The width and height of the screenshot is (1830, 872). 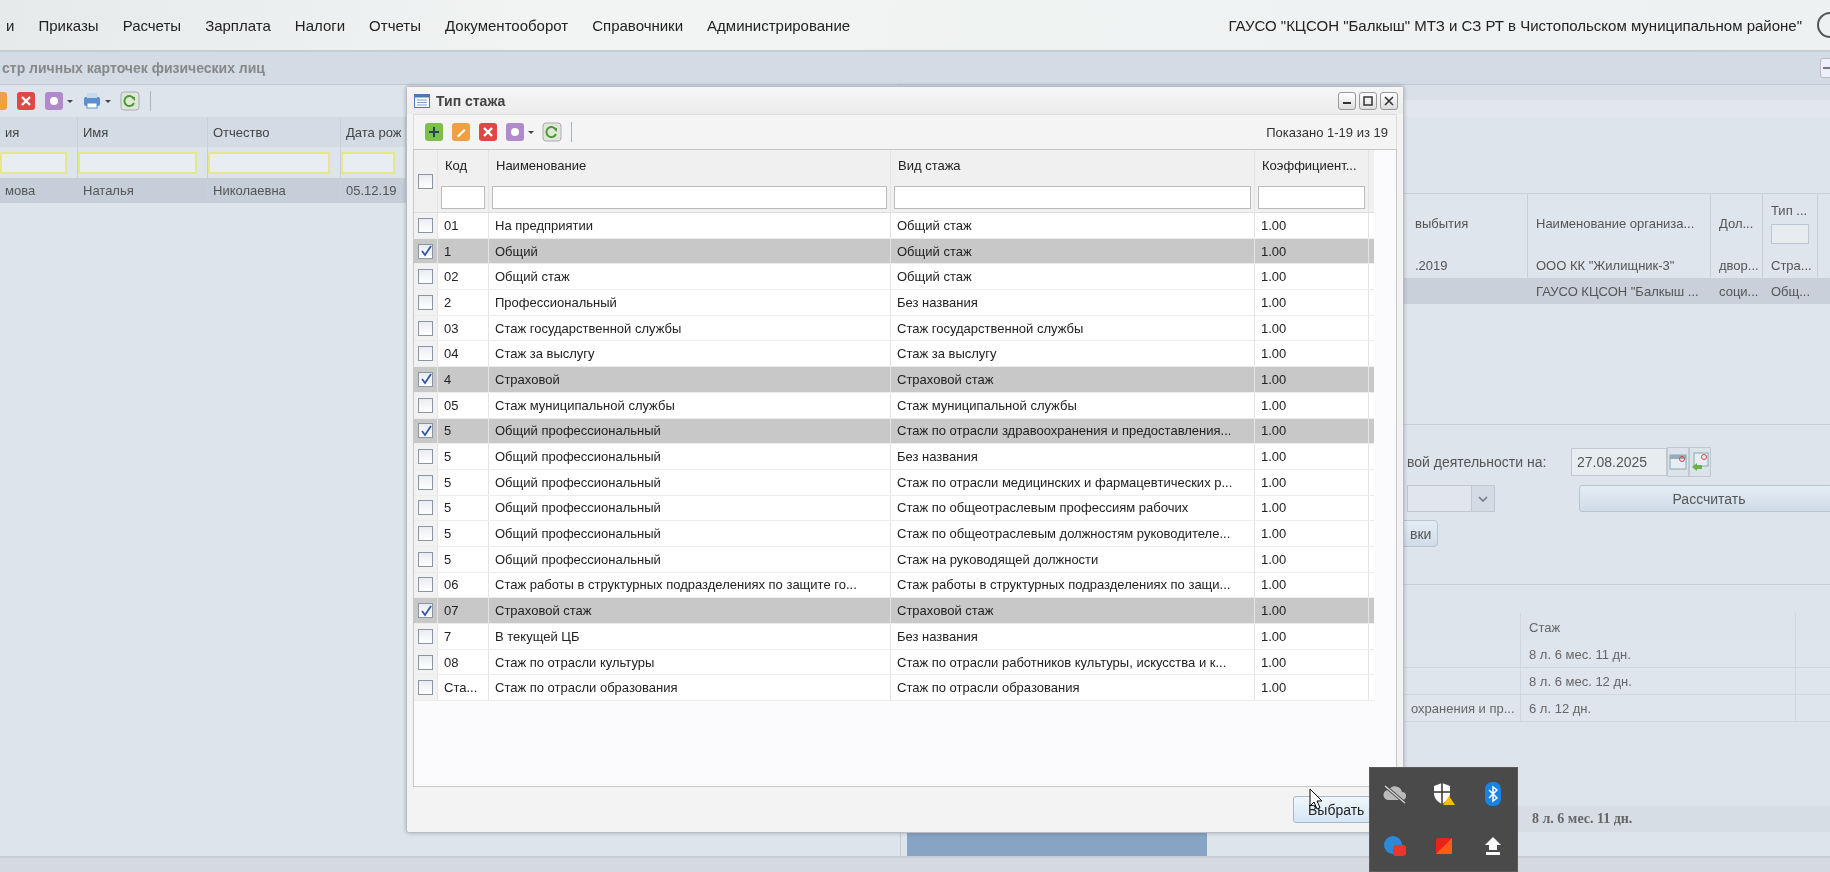 What do you see at coordinates (539, 165) in the screenshot?
I see `column-header: Наименование` at bounding box center [539, 165].